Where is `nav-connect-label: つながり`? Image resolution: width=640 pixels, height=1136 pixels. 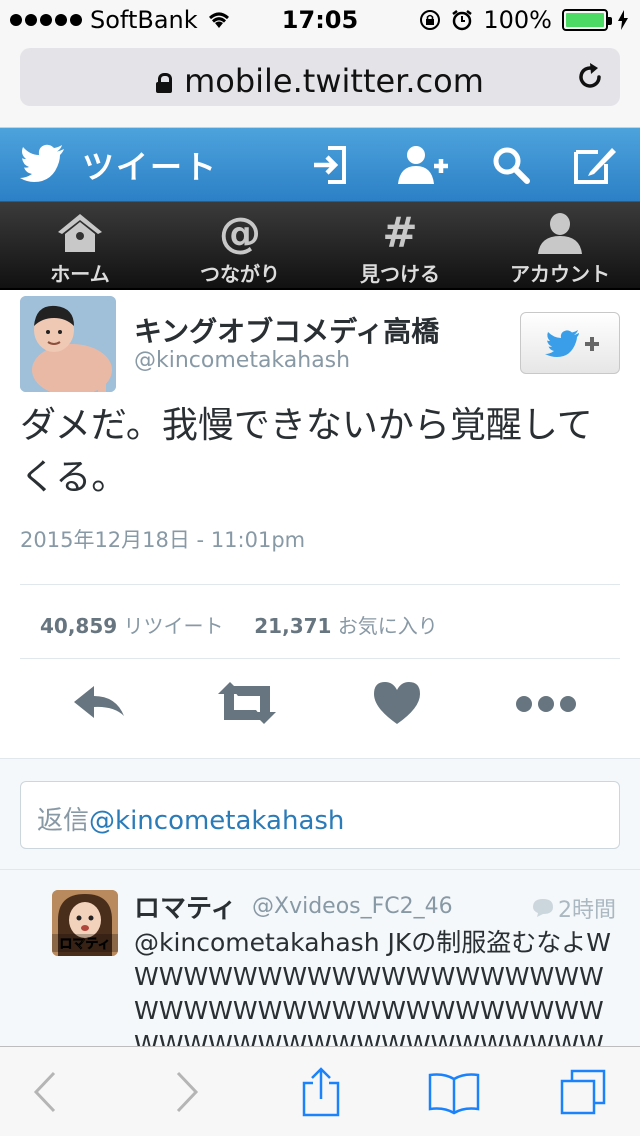 nav-connect-label: つながり is located at coordinates (240, 274).